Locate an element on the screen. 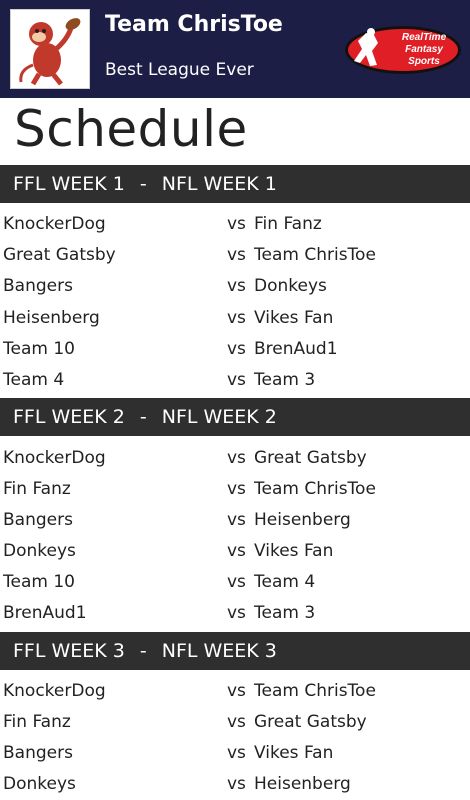  team-avatar is located at coordinates (50, 49).